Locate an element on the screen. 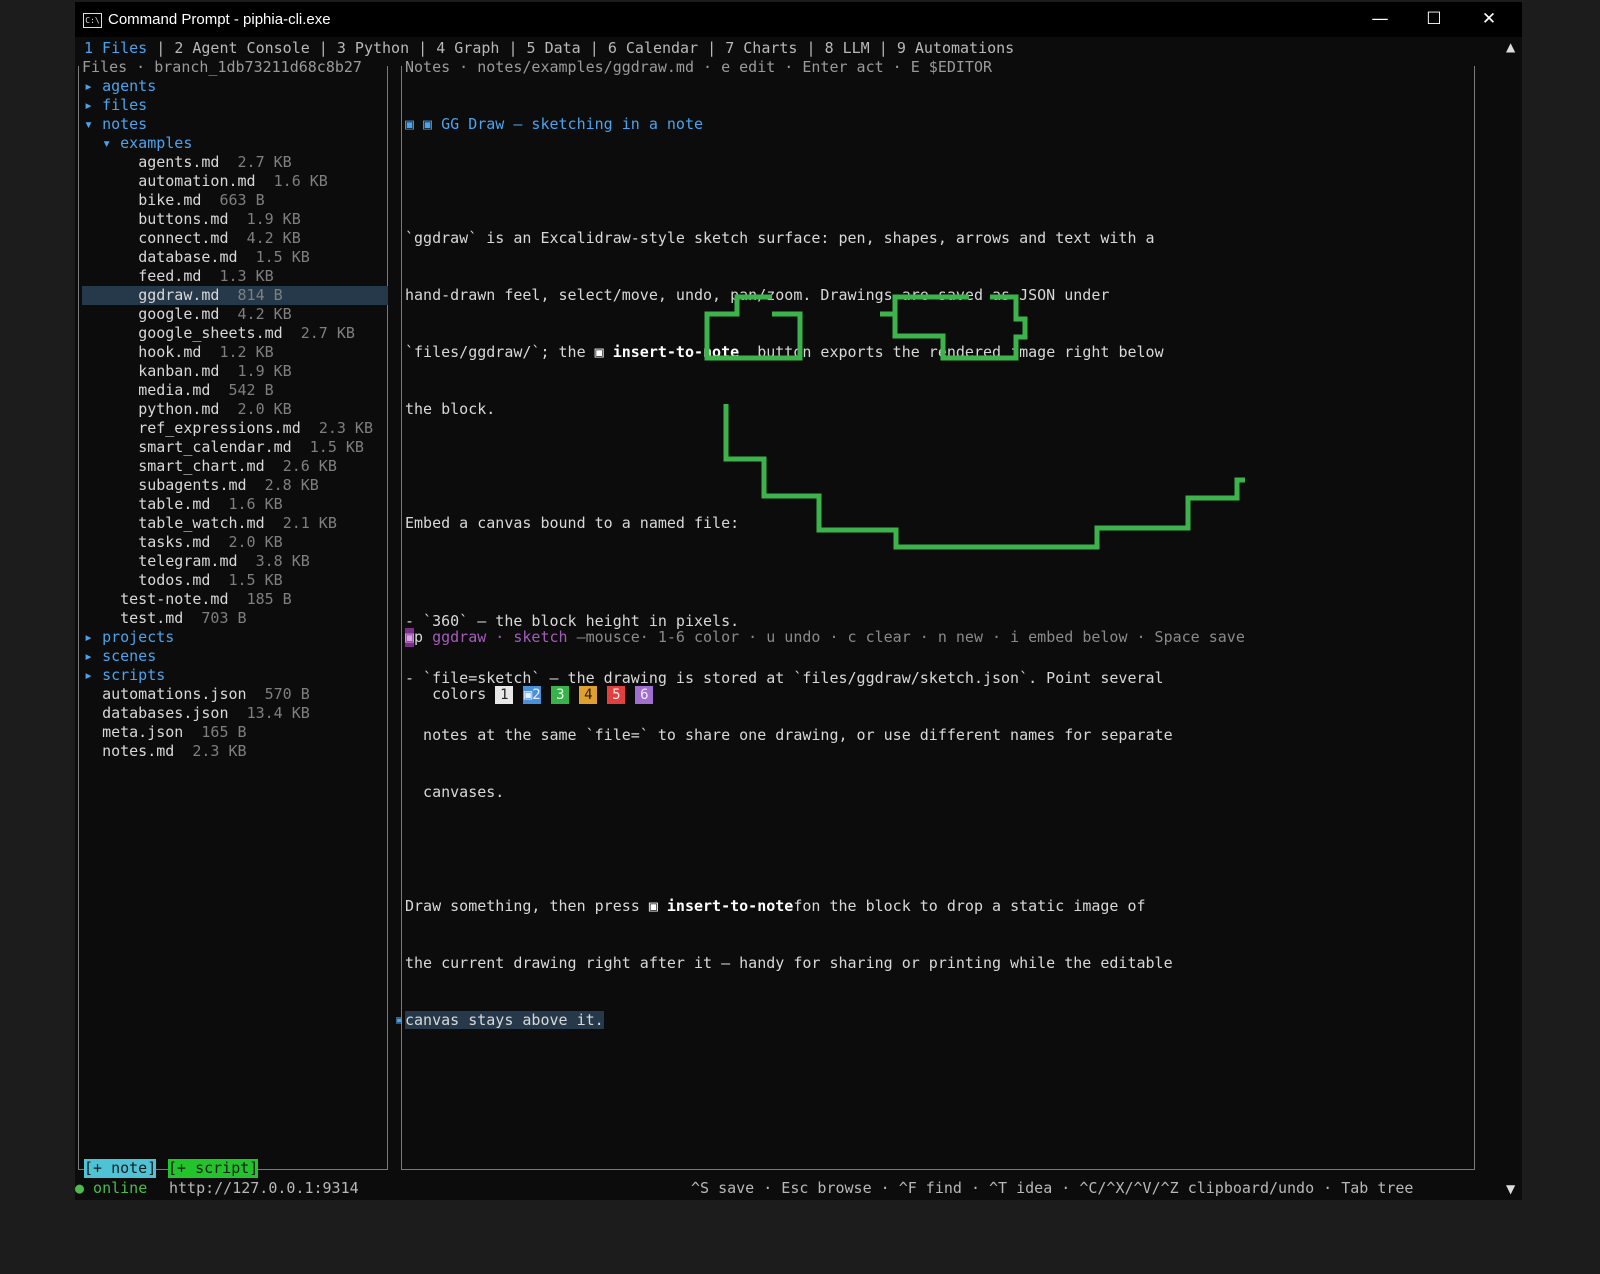 Image resolution: width=1600 pixels, height=1274 pixels. tree-file: feed.md 1.3 KB is located at coordinates (236, 276).